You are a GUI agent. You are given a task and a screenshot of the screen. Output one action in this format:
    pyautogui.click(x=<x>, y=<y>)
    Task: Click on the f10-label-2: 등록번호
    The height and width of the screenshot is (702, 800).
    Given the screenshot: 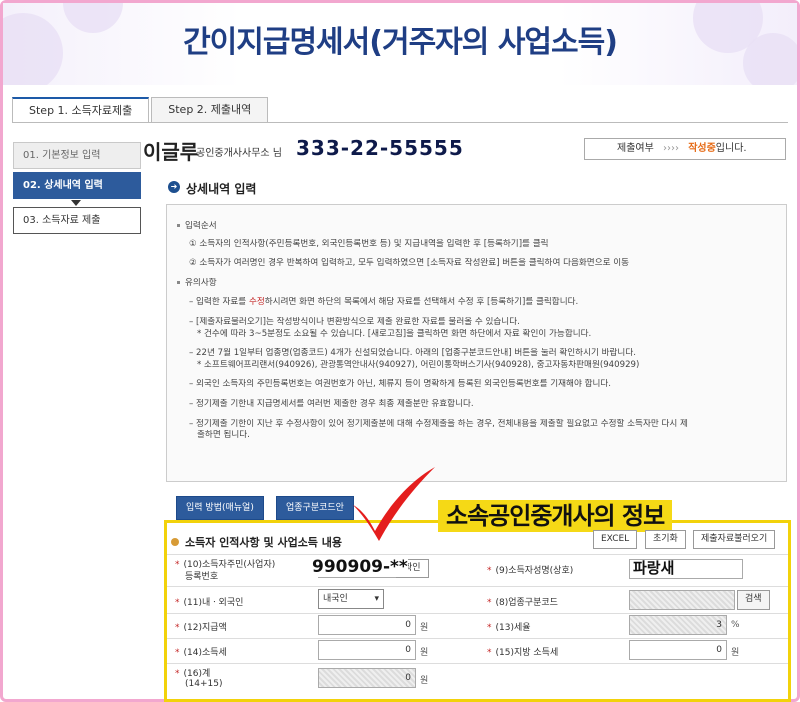 What is the action you would take?
    pyautogui.click(x=202, y=577)
    